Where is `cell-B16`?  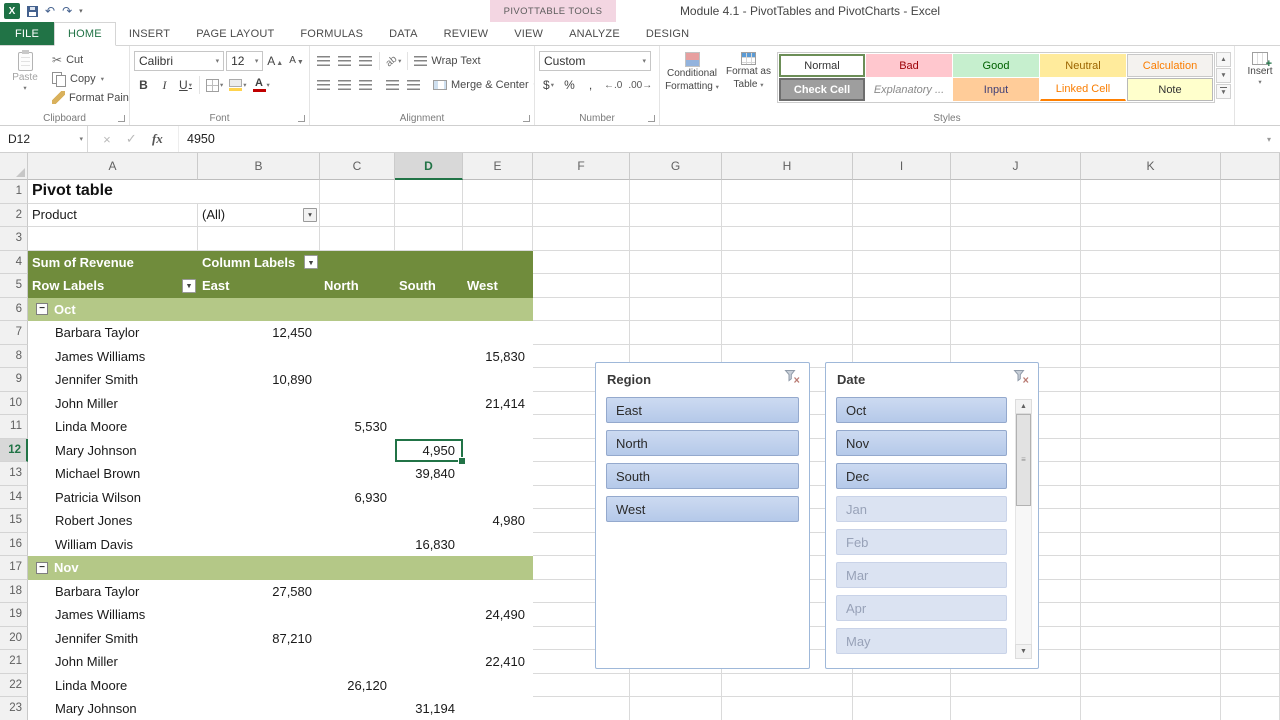 cell-B16 is located at coordinates (259, 545).